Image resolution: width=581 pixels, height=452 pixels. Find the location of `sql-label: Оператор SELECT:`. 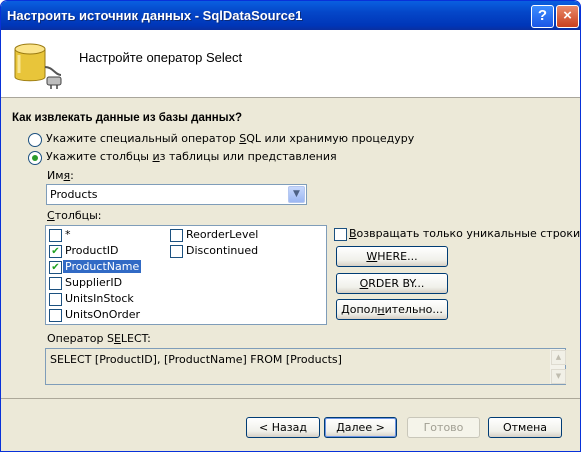

sql-label: Оператор SELECT: is located at coordinates (99, 338).